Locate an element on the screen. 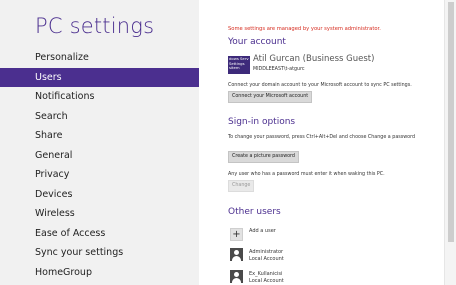 This screenshot has height=285, width=456. nav-item-ease-of-access: Ease of Access is located at coordinates (99, 234).